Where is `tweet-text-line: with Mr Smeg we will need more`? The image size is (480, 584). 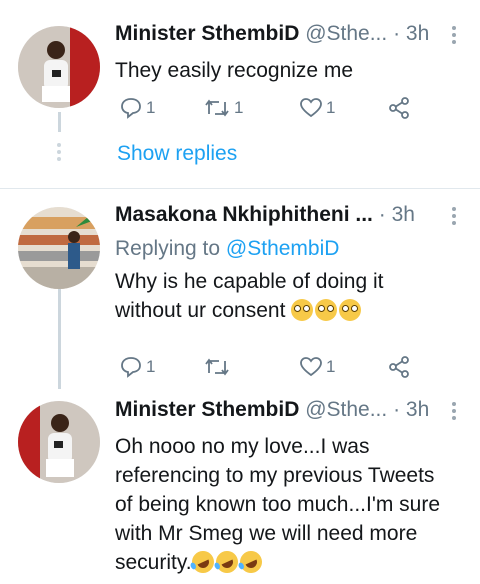
tweet-text-line: with Mr Smeg we will need more is located at coordinates (266, 533).